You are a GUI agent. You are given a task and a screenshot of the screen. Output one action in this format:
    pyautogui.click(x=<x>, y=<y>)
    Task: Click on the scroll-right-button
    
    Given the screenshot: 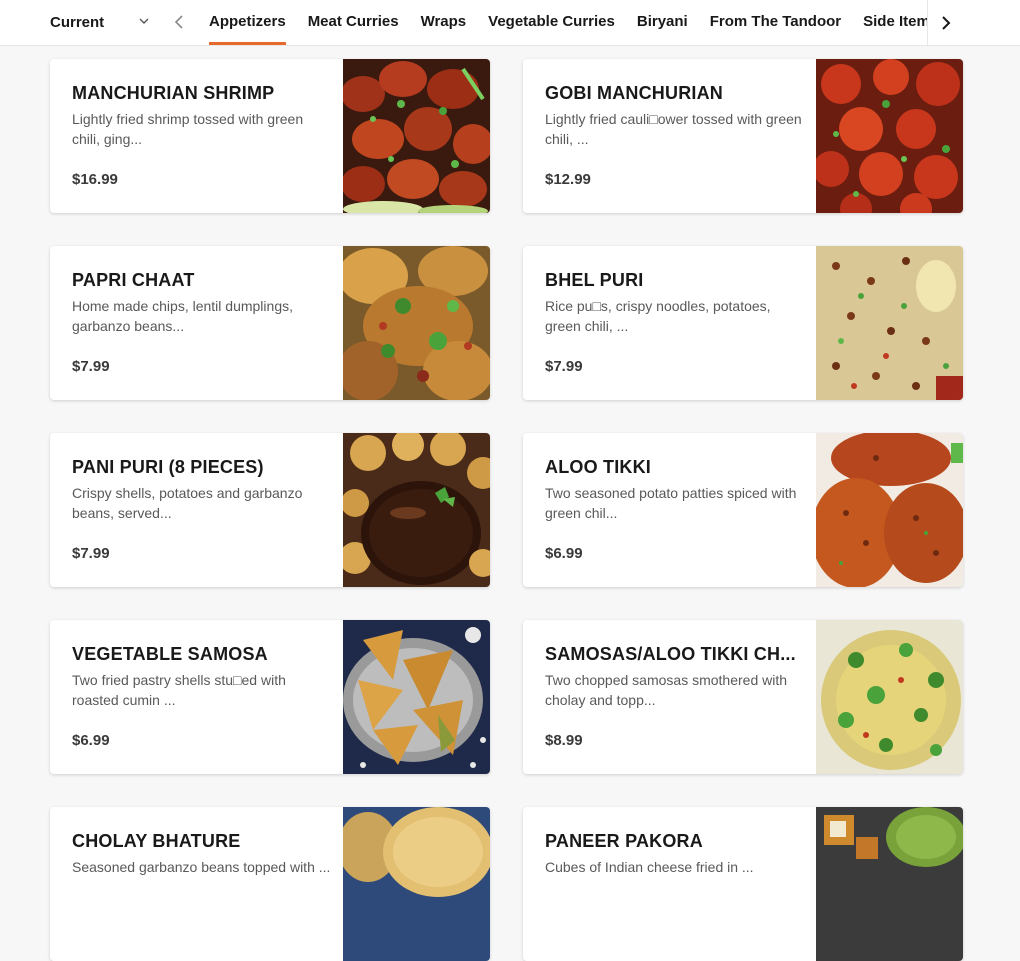 What is the action you would take?
    pyautogui.click(x=945, y=22)
    